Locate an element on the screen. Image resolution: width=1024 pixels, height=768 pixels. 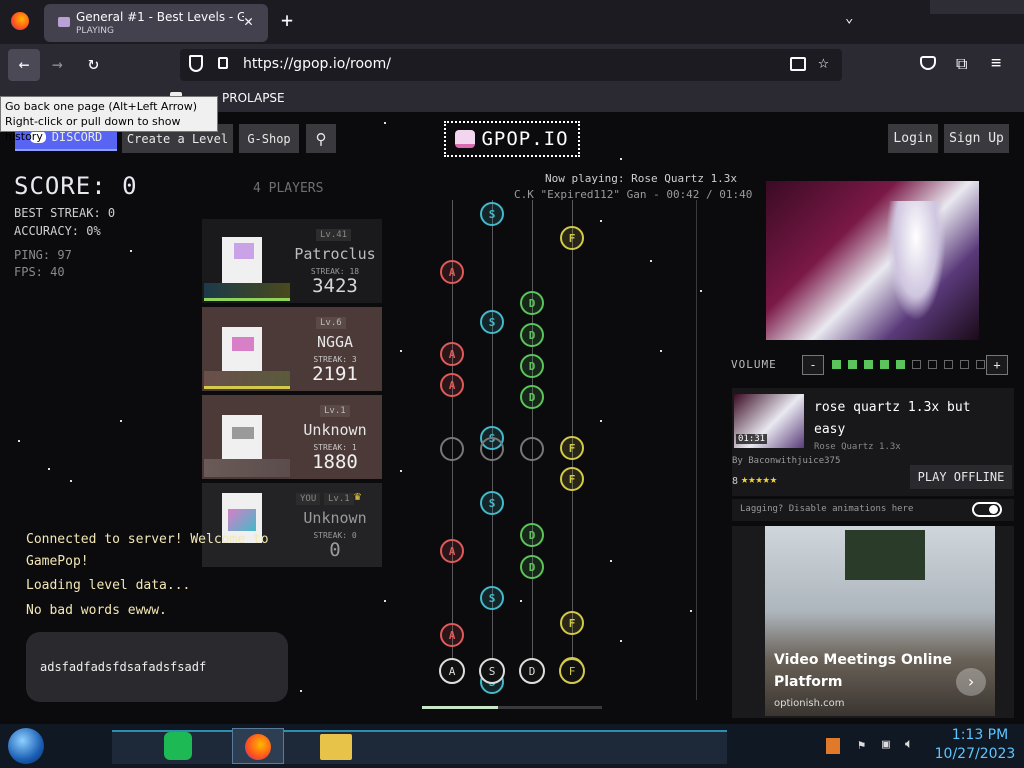
tray-volume-icon: 🔈︎ is located at coordinates (909, 744).